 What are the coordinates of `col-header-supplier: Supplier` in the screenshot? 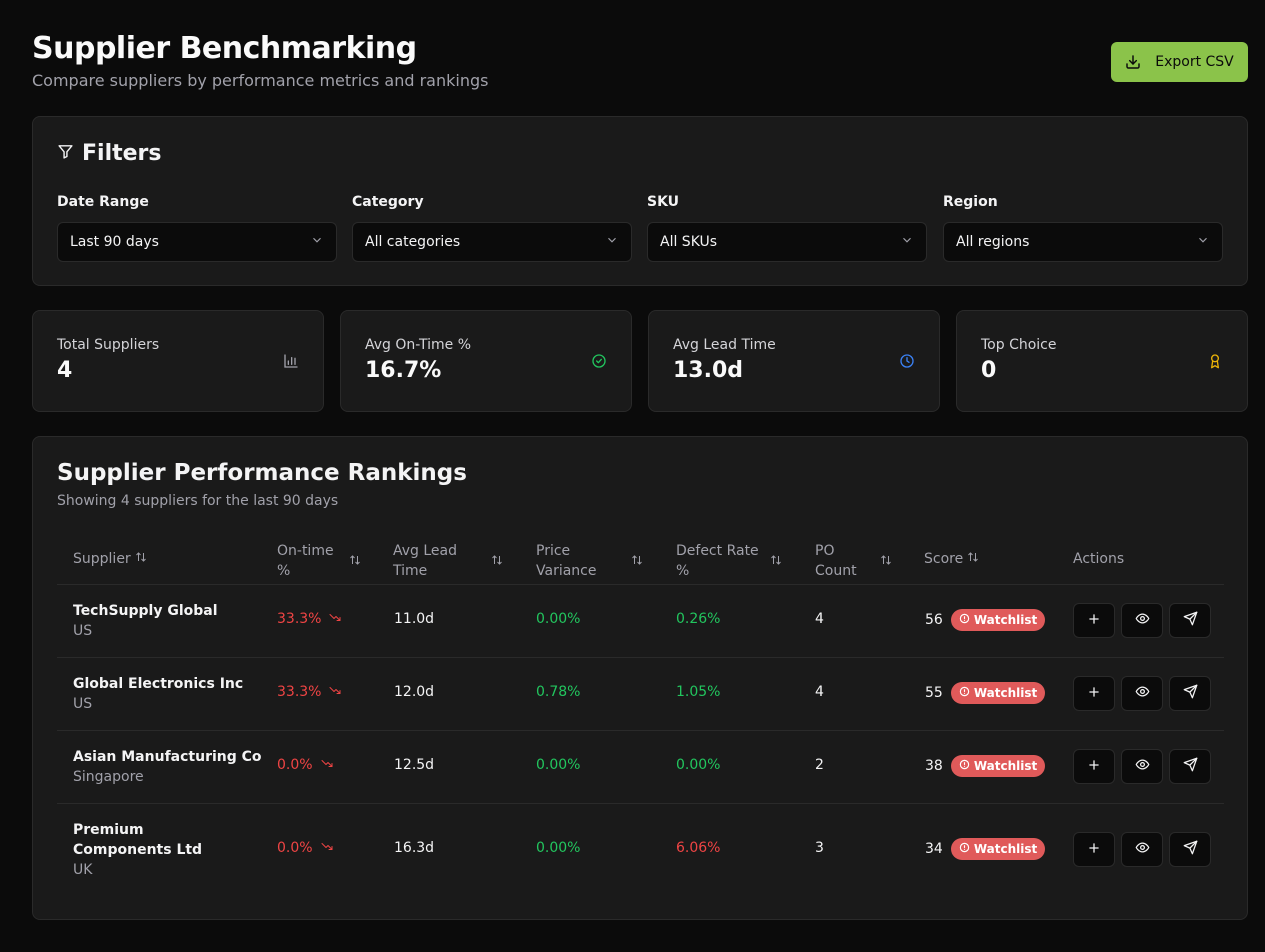 It's located at (110, 559).